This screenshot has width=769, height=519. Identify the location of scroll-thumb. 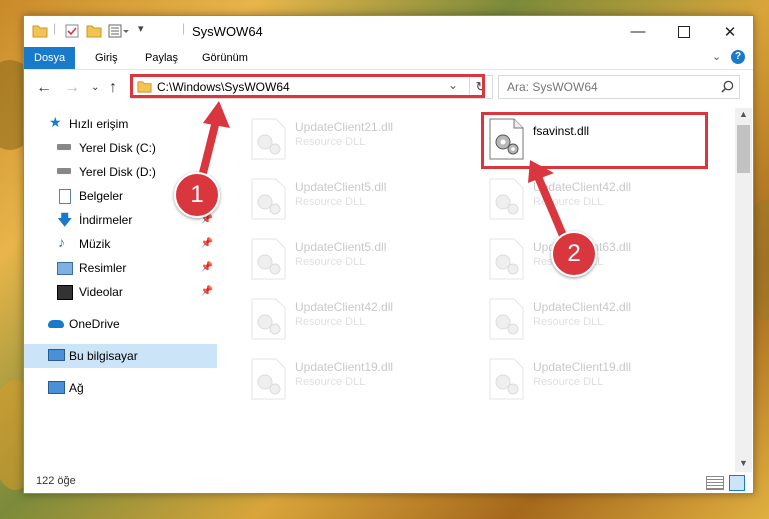
(743, 149).